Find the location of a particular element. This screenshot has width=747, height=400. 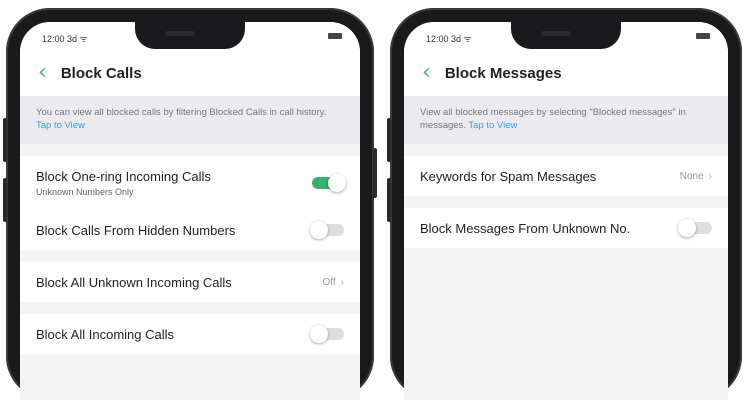

settings-group: Block All Incoming Calls is located at coordinates (190, 334).